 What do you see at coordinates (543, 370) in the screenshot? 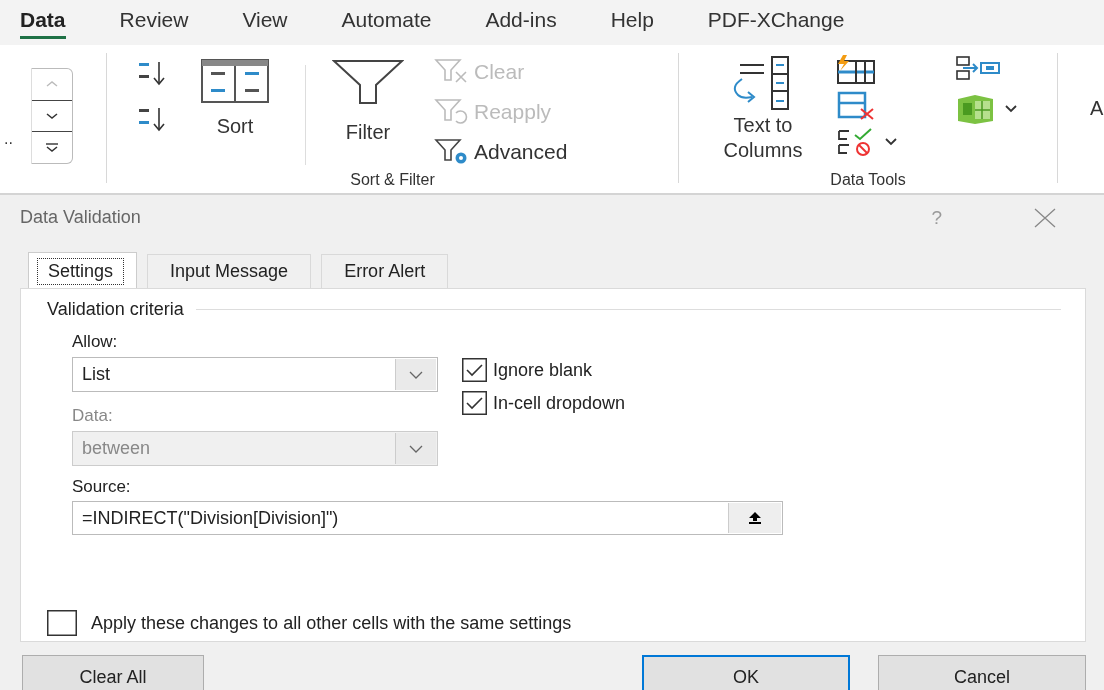
I see `checkbox-label: Ignore blank` at bounding box center [543, 370].